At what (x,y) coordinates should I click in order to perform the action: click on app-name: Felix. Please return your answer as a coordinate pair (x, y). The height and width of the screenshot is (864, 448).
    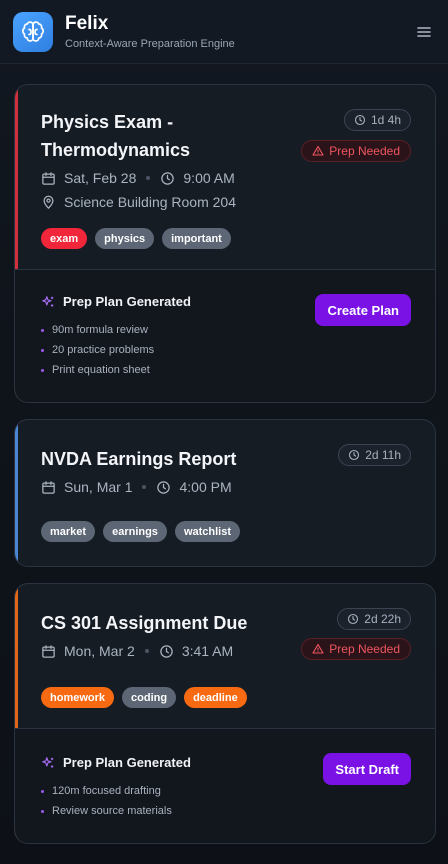
    Looking at the image, I should click on (87, 23).